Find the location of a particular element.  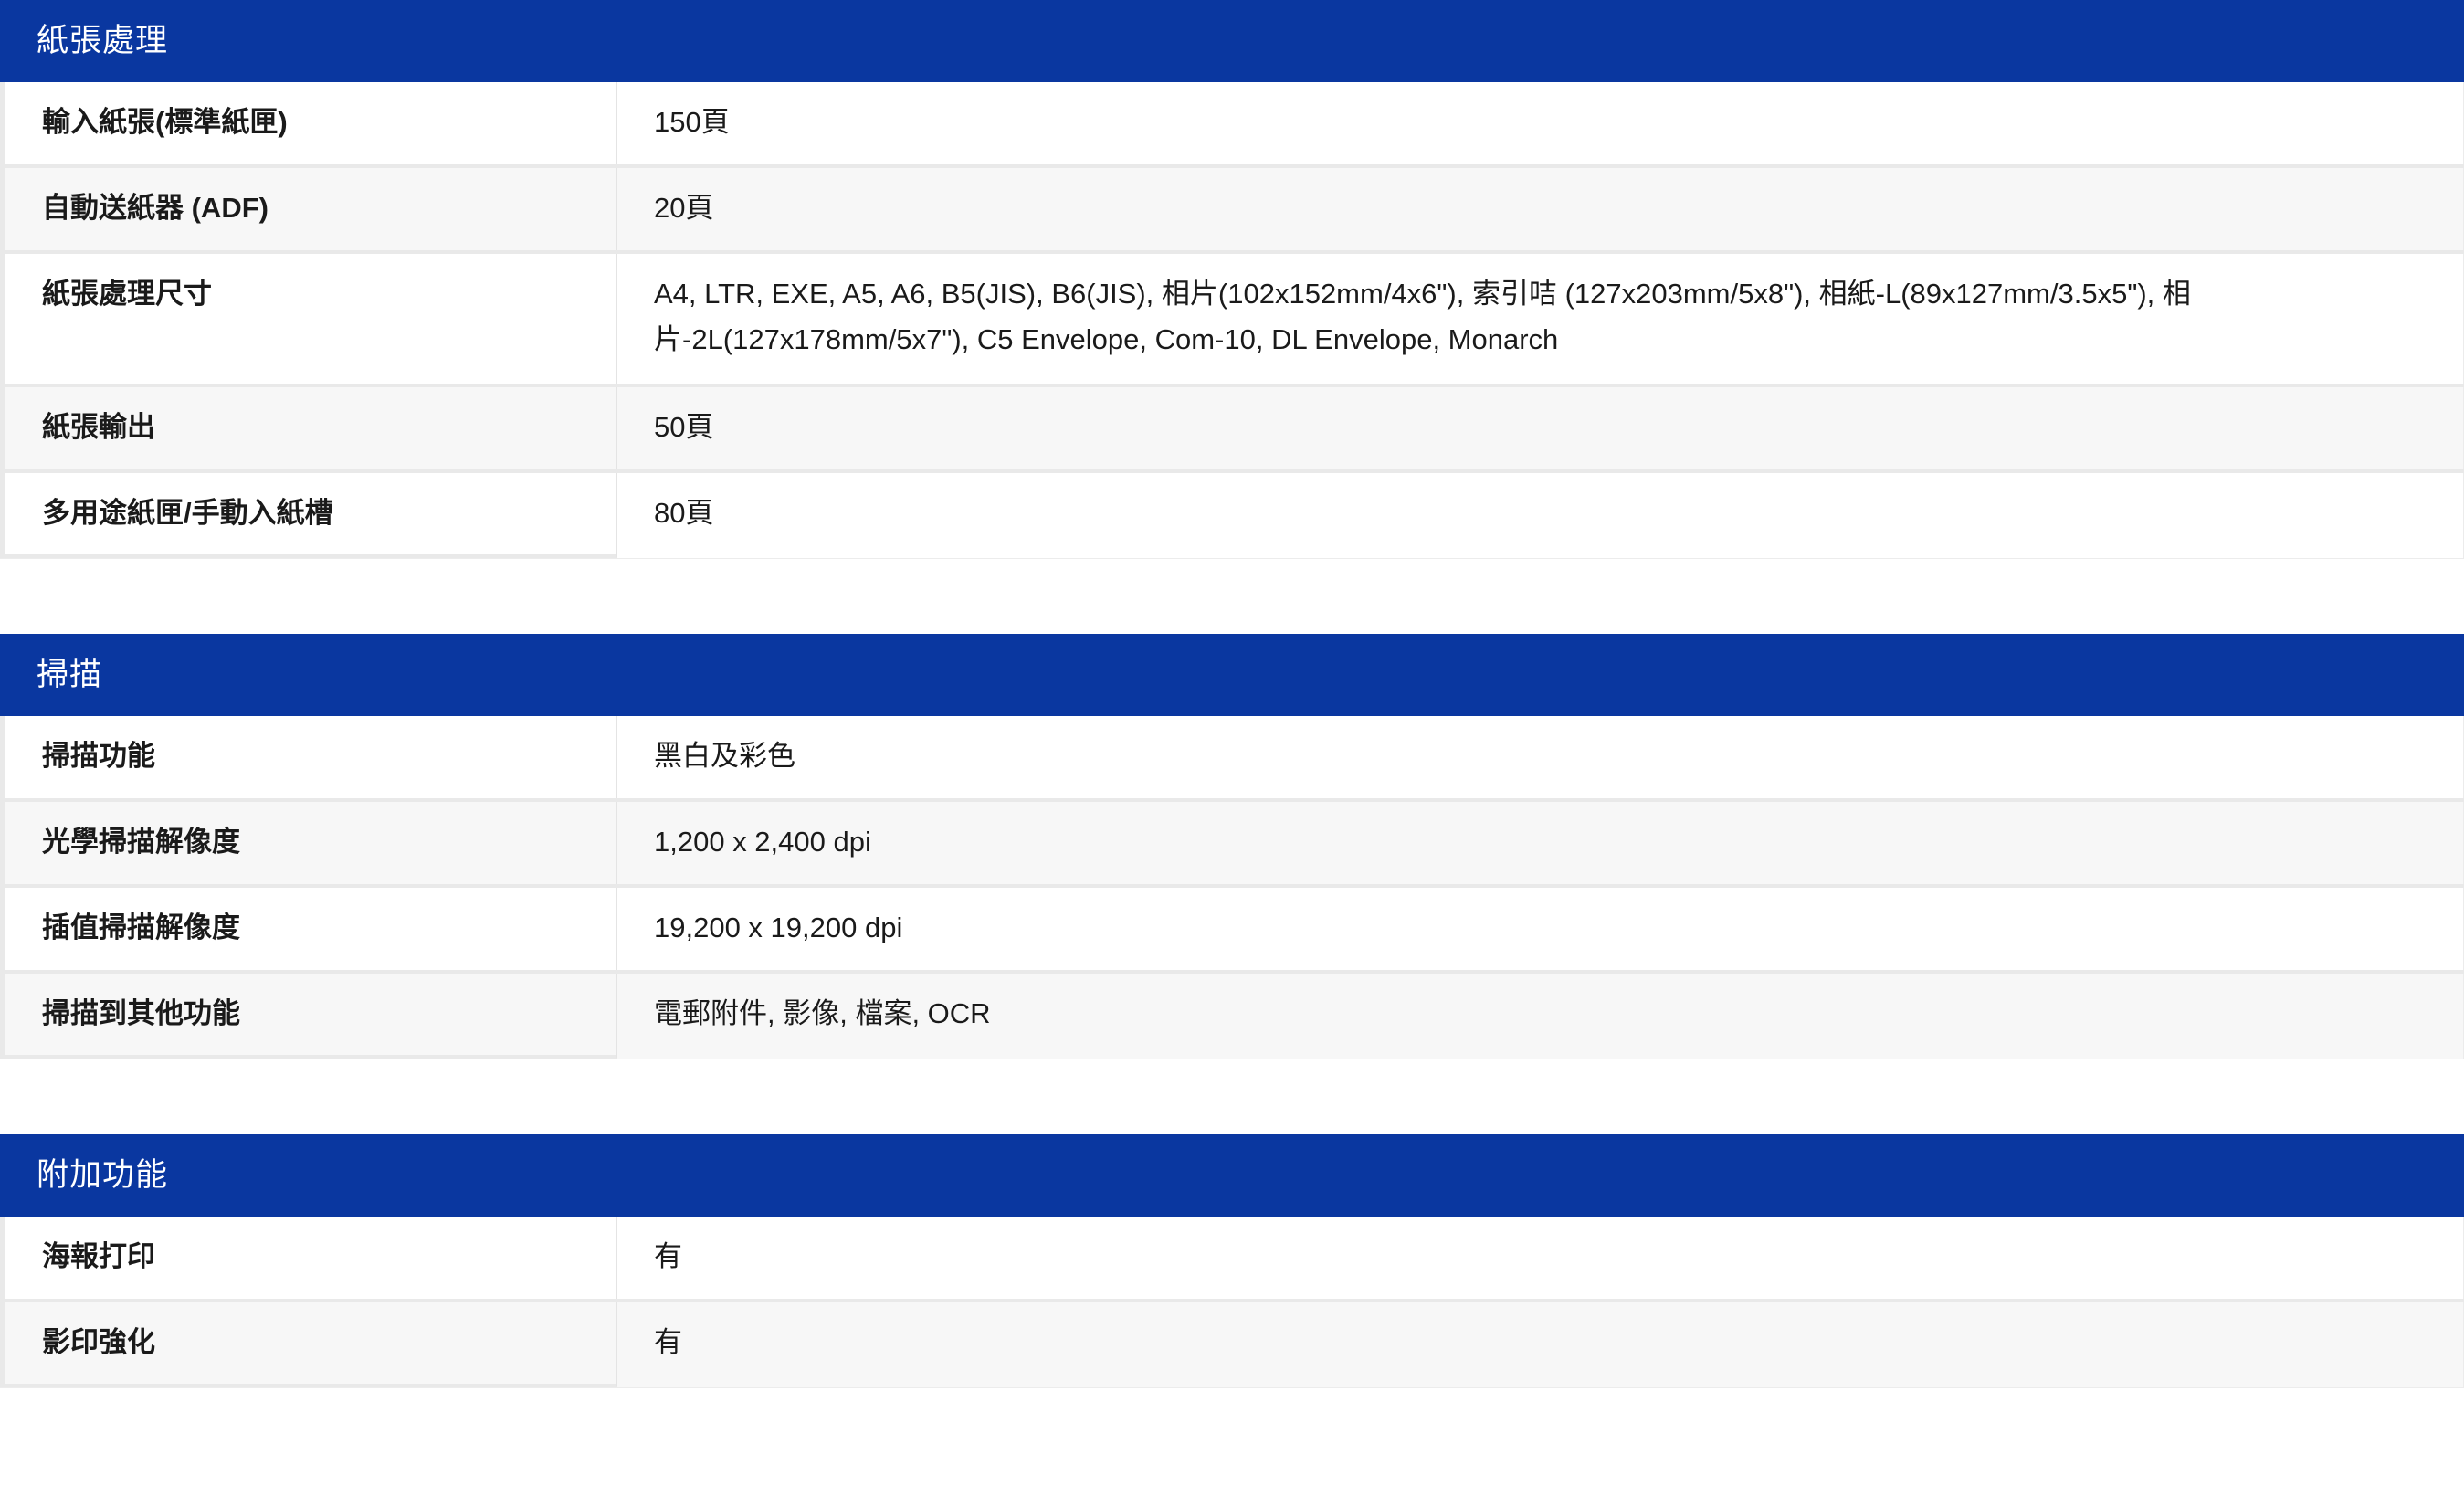

spec-label: 輸入紙張(標準紙匣) is located at coordinates (308, 123).